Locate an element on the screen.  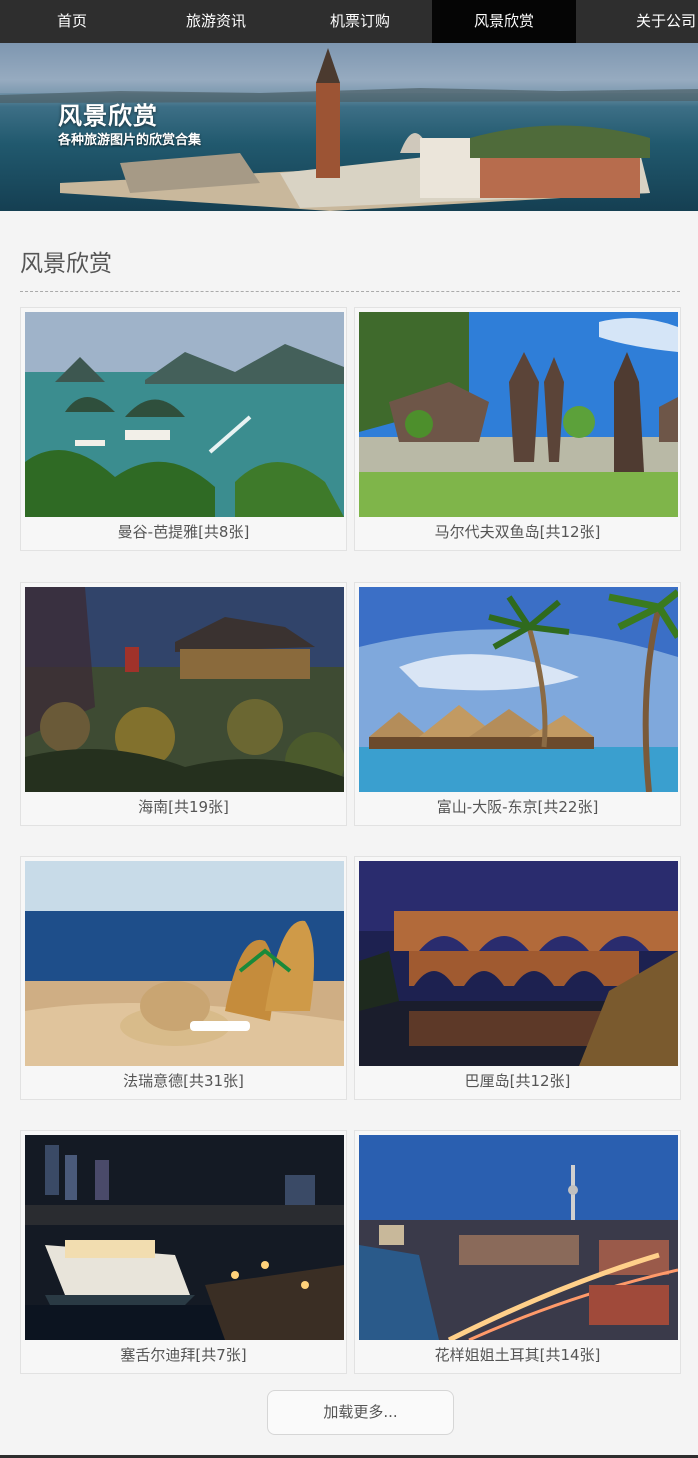
gallery-thumbnail-bali-temple is located at coordinates (518, 414).